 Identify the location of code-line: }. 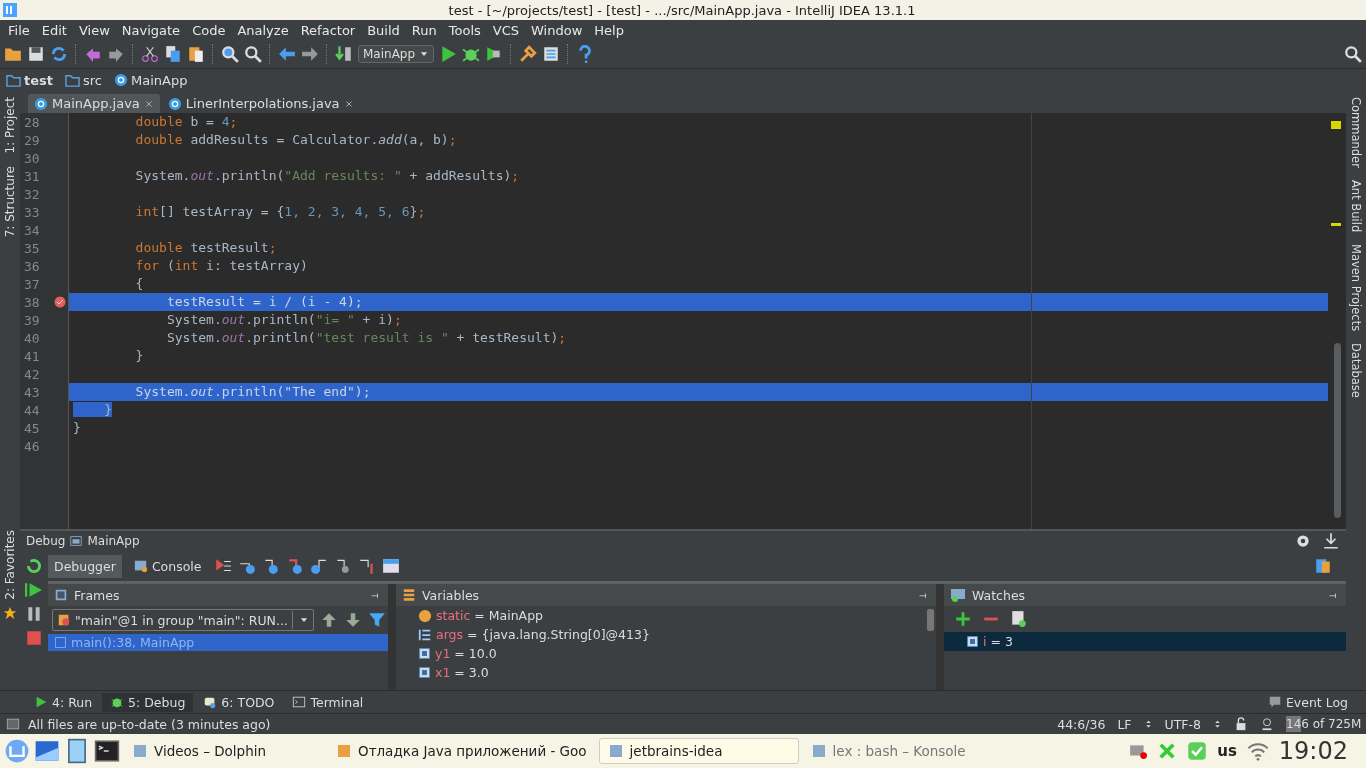
(77, 428).